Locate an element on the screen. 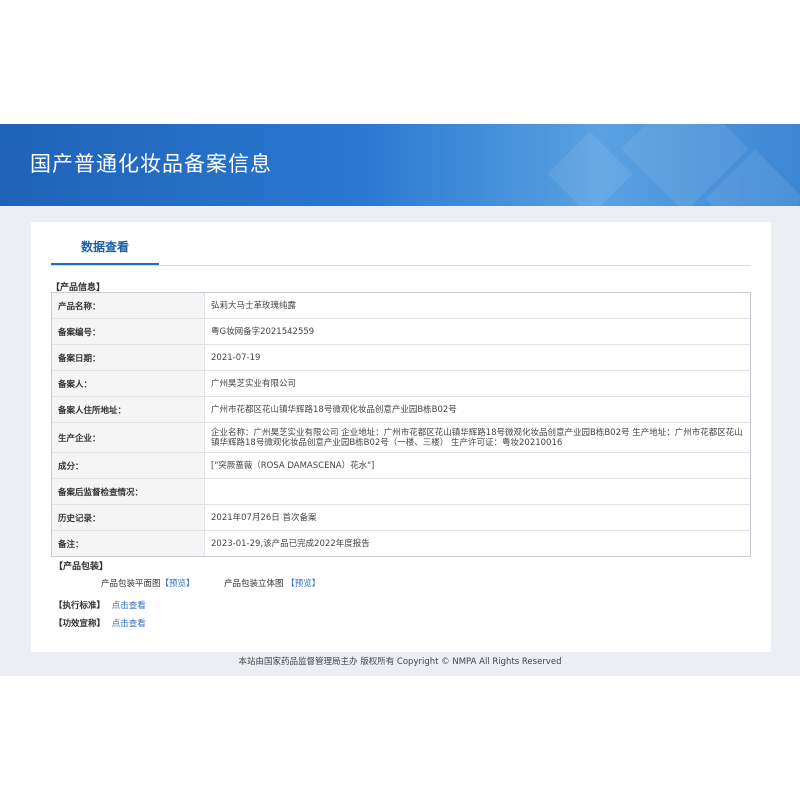 The width and height of the screenshot is (800, 800). packaging-solid-row: 产品包装立体图 【预览】 is located at coordinates (272, 583).